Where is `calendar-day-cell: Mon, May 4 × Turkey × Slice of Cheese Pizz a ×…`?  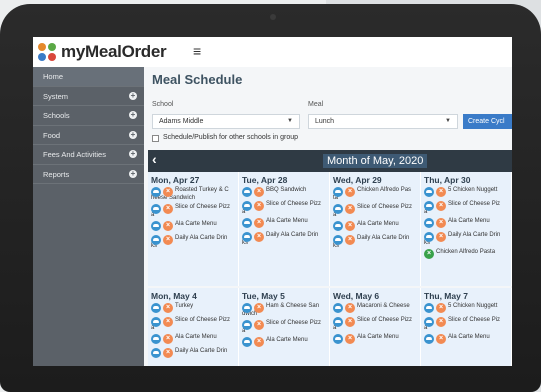 calendar-day-cell: Mon, May 4 × Turkey × Slice of Cheese Pizz a ×… is located at coordinates (193, 327).